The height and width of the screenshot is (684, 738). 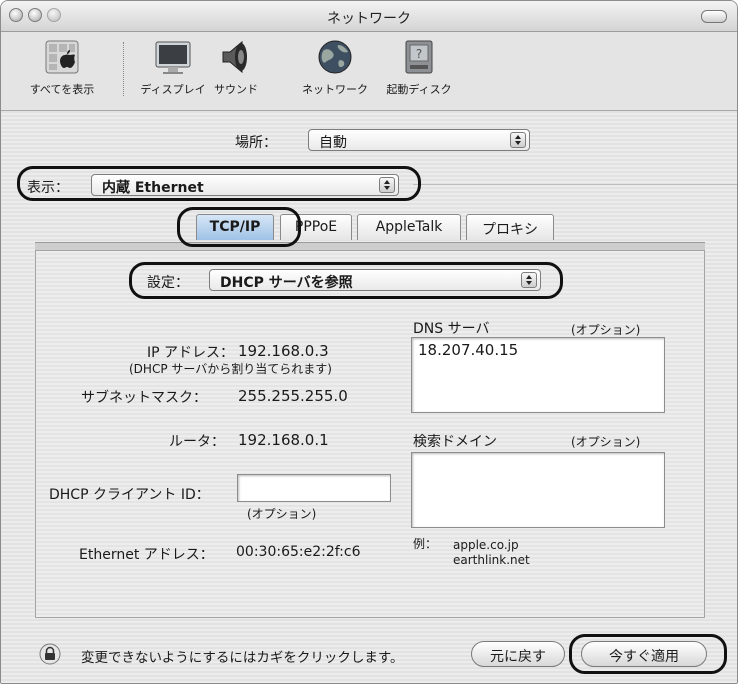 I want to click on toolbar-network: ネットワーク, so click(x=335, y=67).